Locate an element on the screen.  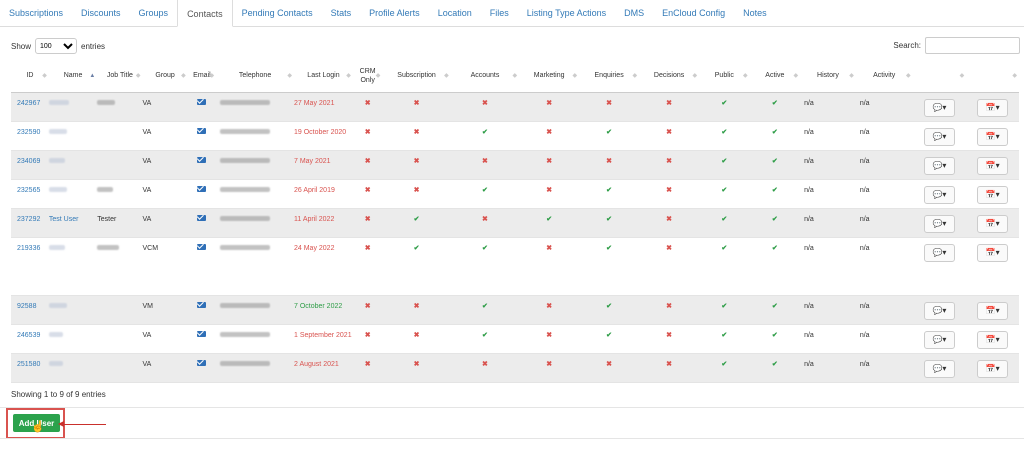
column-header-marketing: Marketing ◆ is located at coordinates (549, 76).